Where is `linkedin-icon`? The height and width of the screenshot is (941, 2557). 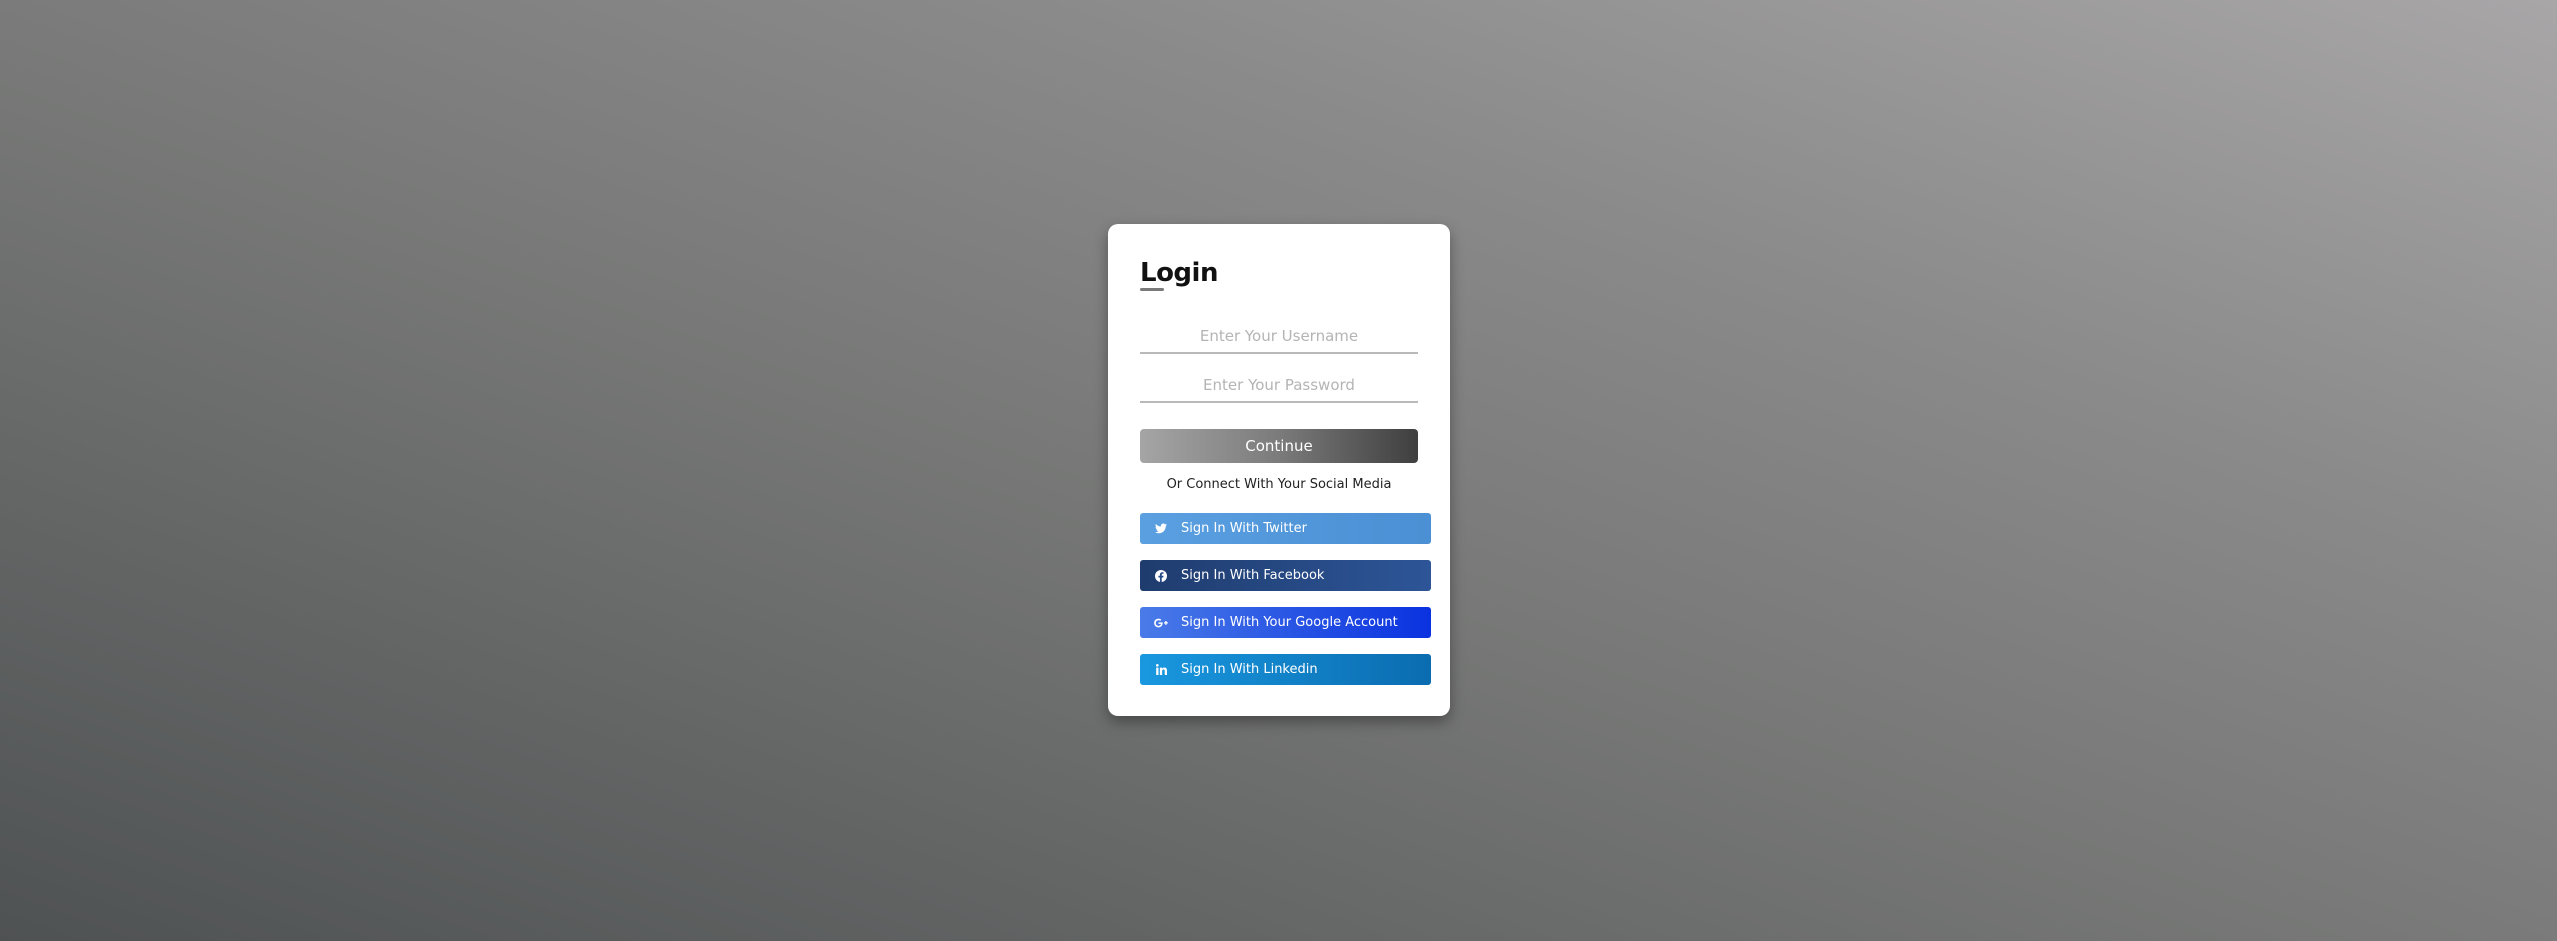
linkedin-icon is located at coordinates (1161, 670).